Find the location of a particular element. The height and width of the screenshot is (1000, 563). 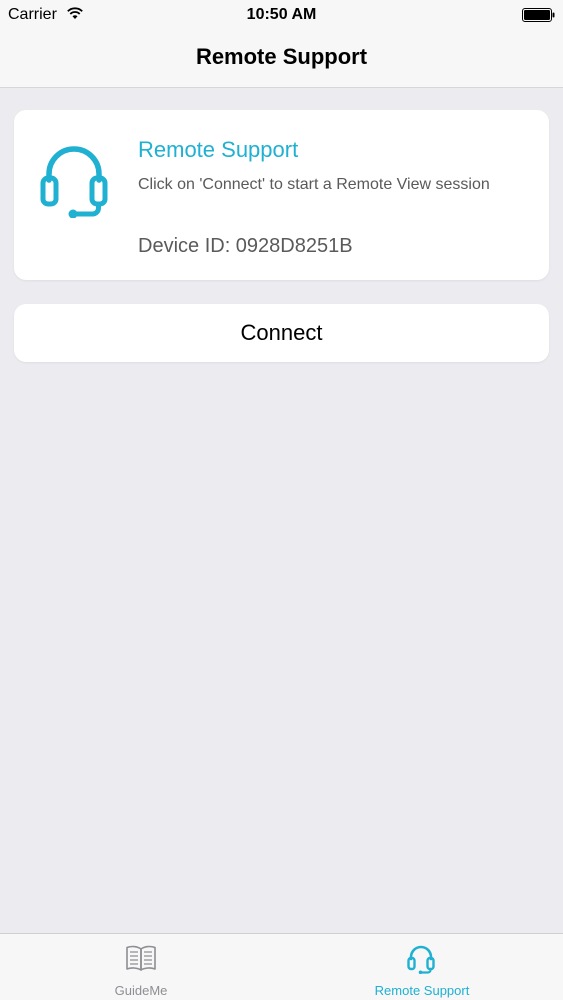

tab-bar: GuideMe Remote Support is located at coordinates (281, 966).